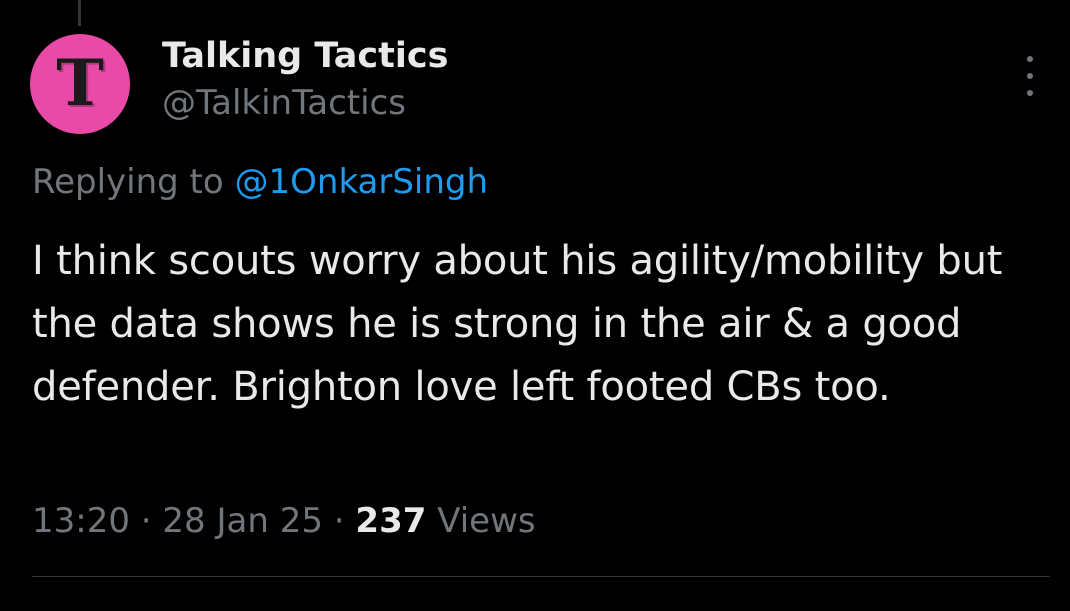  Describe the element at coordinates (391, 521) in the screenshot. I see `views-count: 237` at that location.